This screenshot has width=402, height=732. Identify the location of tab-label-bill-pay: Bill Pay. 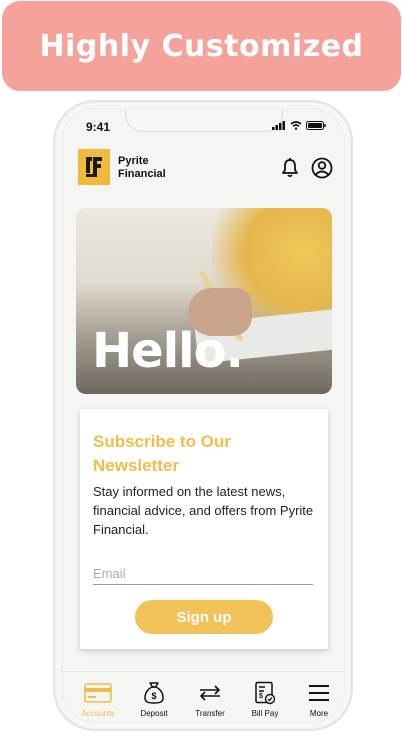
(265, 713).